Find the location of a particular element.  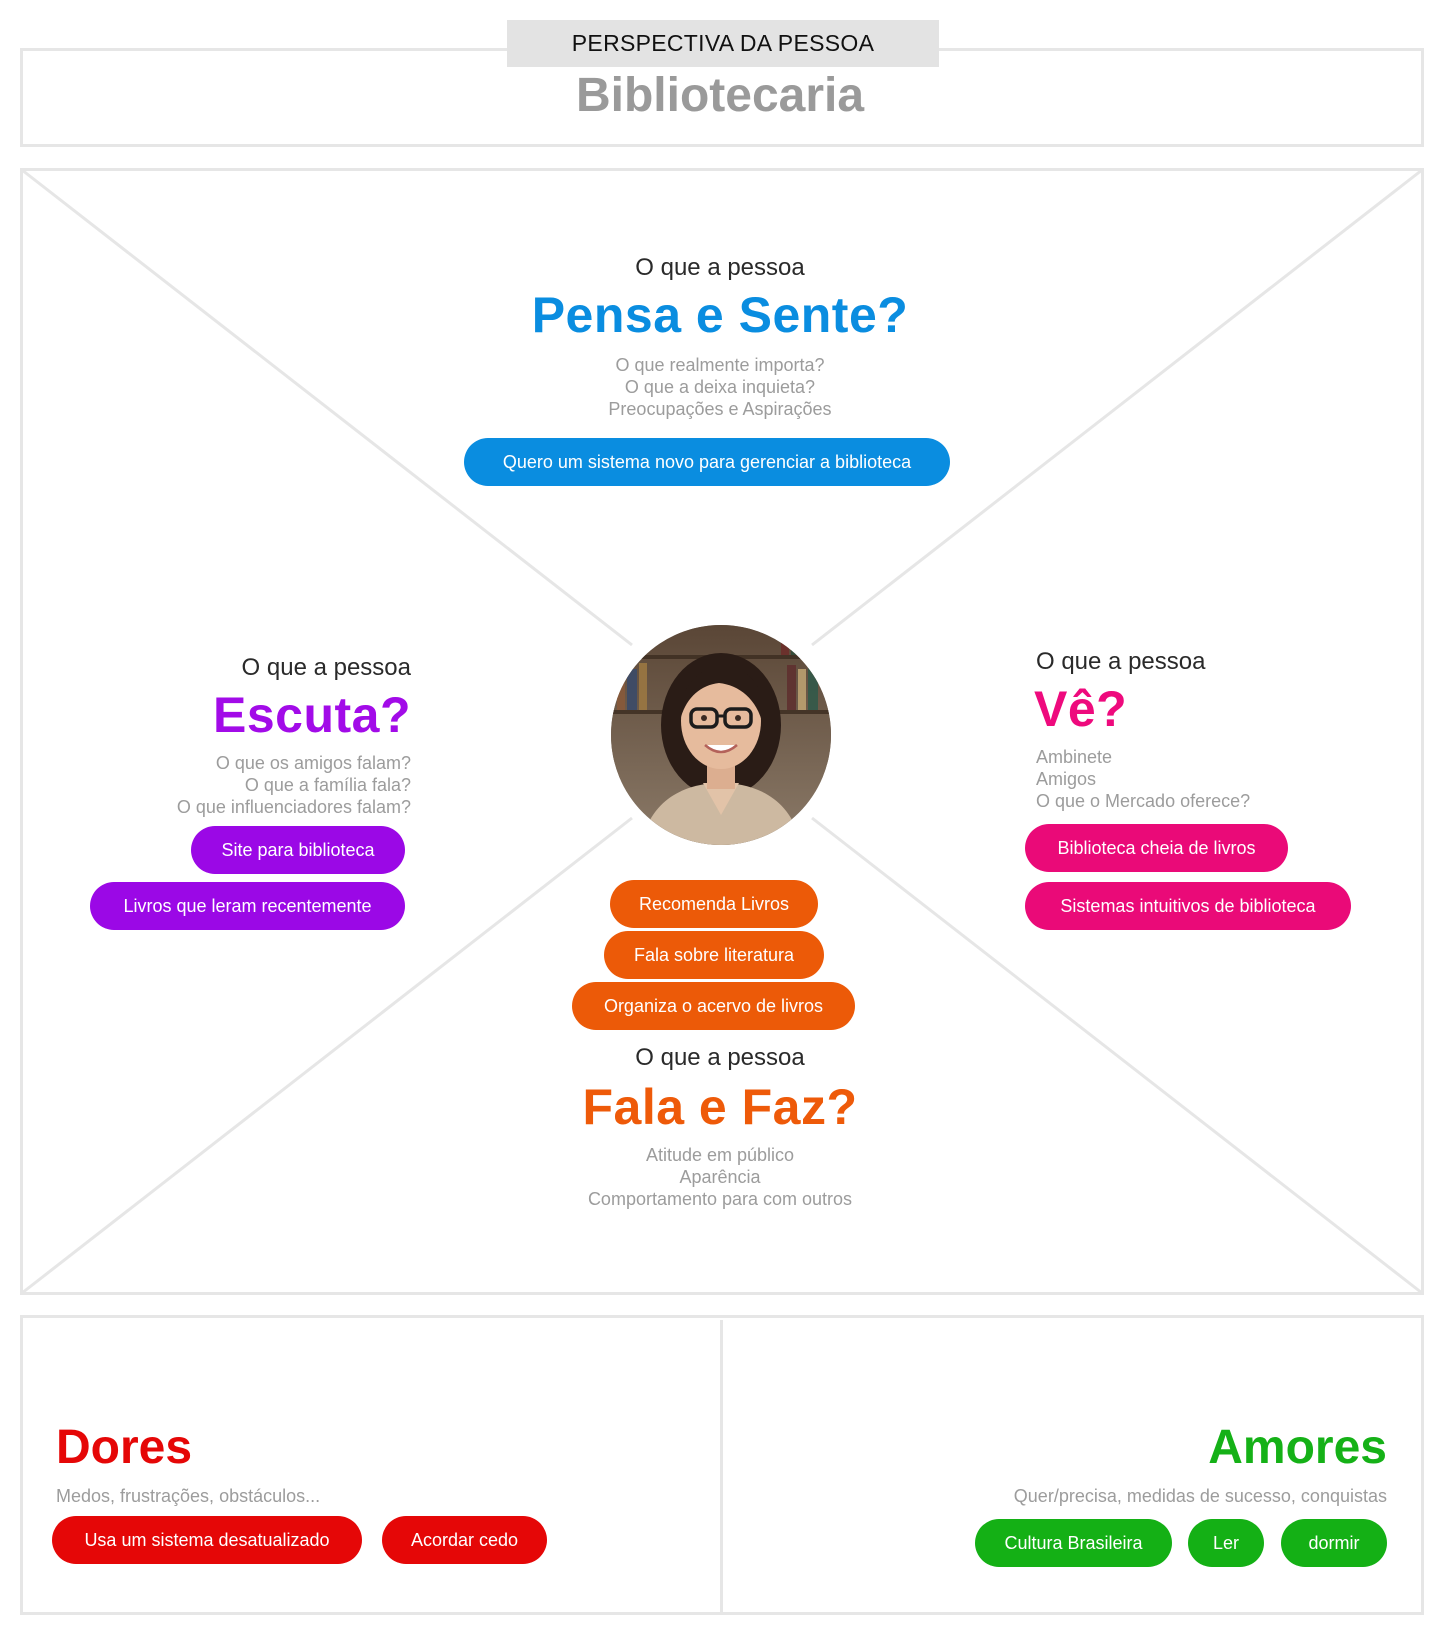

person-photo-avatar is located at coordinates (721, 735).